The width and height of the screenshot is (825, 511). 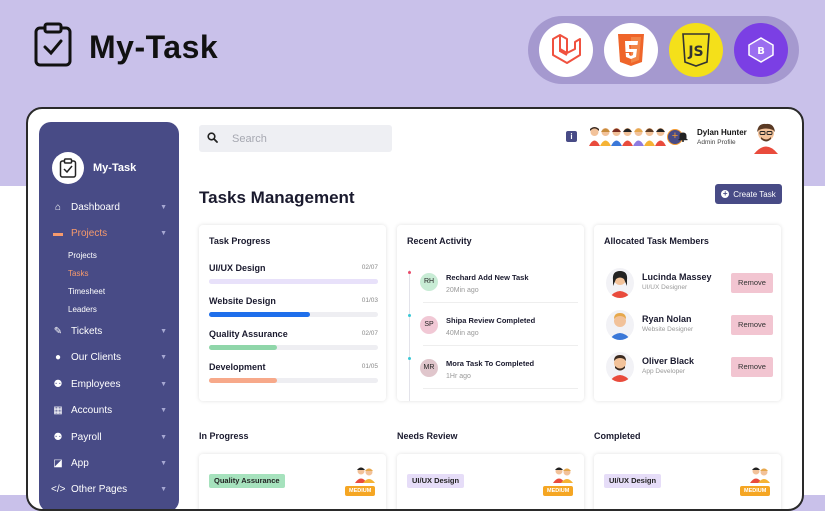 What do you see at coordinates (237, 268) in the screenshot?
I see `progress-name: UI/UX Design` at bounding box center [237, 268].